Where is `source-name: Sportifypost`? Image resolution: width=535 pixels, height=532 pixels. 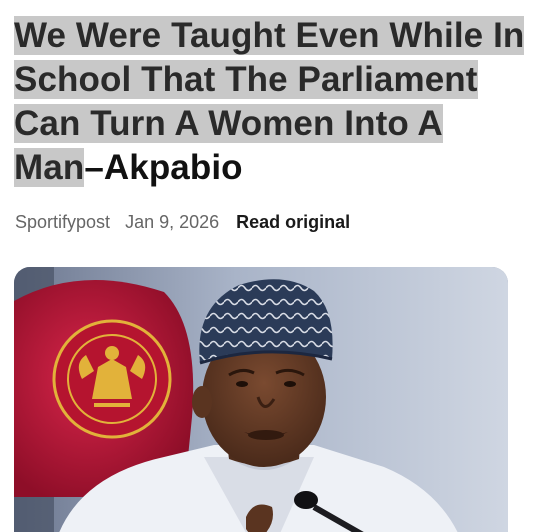 source-name: Sportifypost is located at coordinates (63, 222).